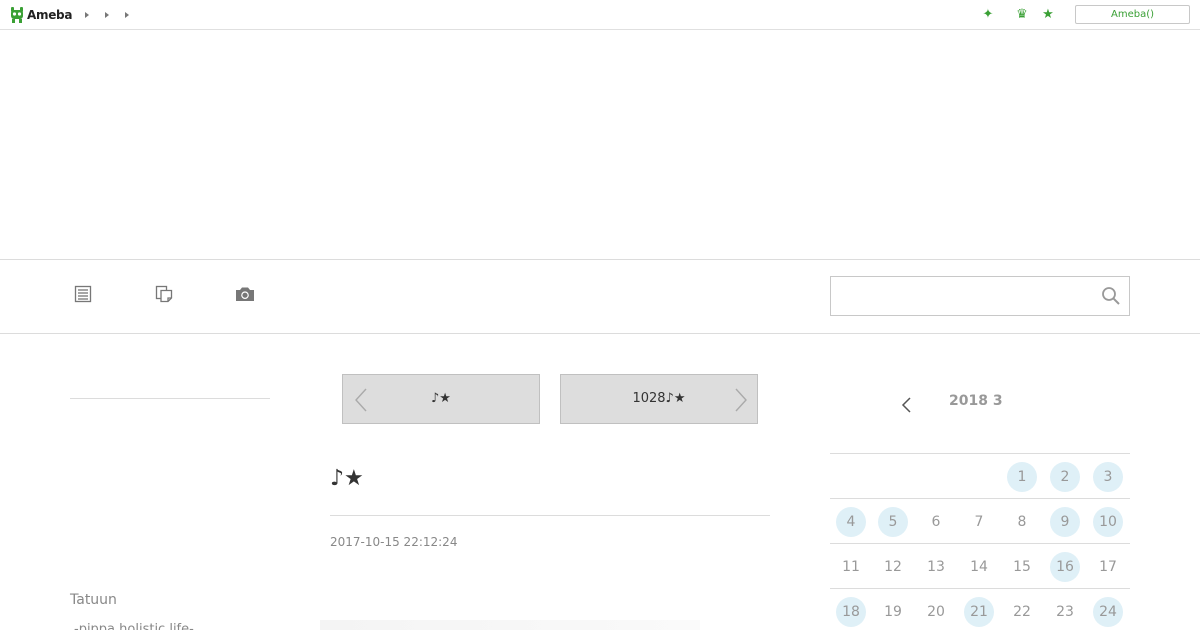 This screenshot has height=630, width=1200. I want to click on calendar-day-with-entry: 21, so click(979, 612).